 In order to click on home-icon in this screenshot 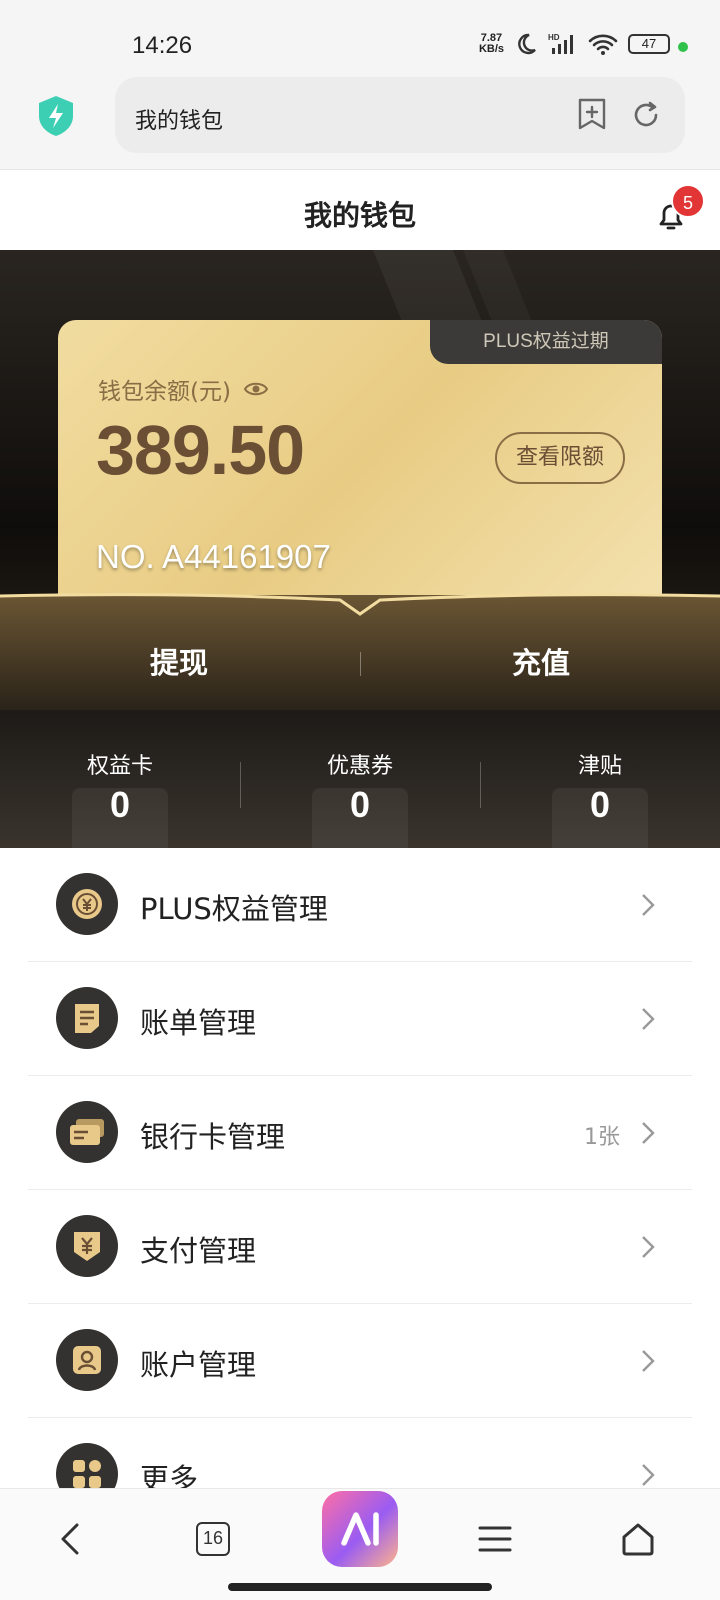, I will do `click(638, 1539)`.